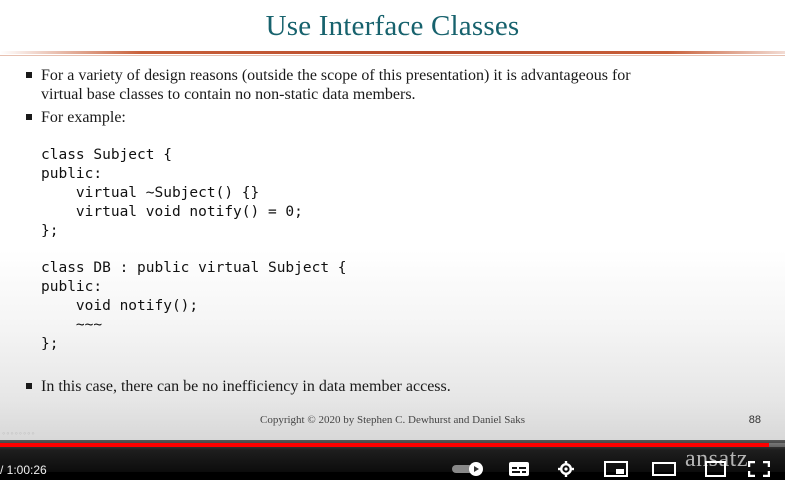  What do you see at coordinates (19, 433) in the screenshot?
I see `slide-watermark: ◦◦◦◦◦◦◦◦` at bounding box center [19, 433].